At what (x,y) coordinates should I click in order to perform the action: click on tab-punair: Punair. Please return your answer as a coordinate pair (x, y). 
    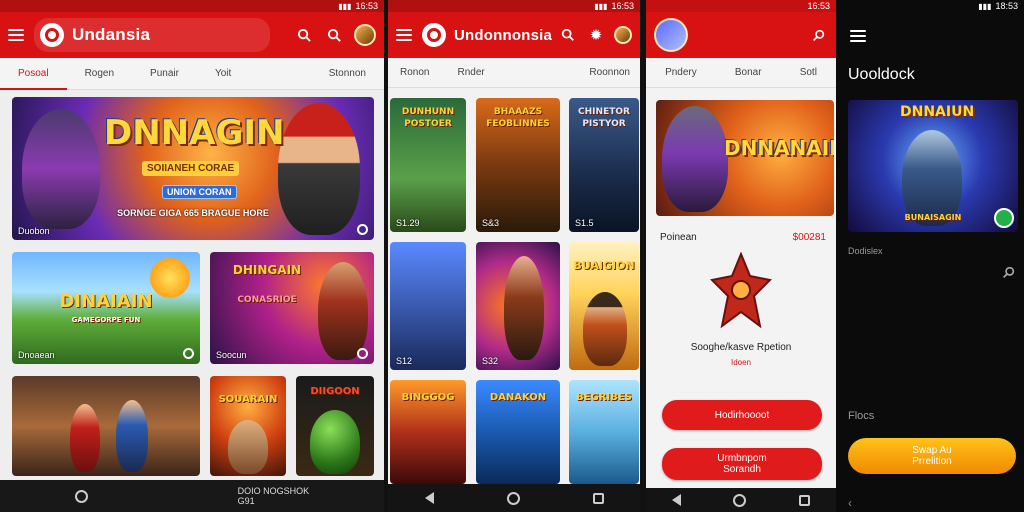
    Looking at the image, I should click on (164, 74).